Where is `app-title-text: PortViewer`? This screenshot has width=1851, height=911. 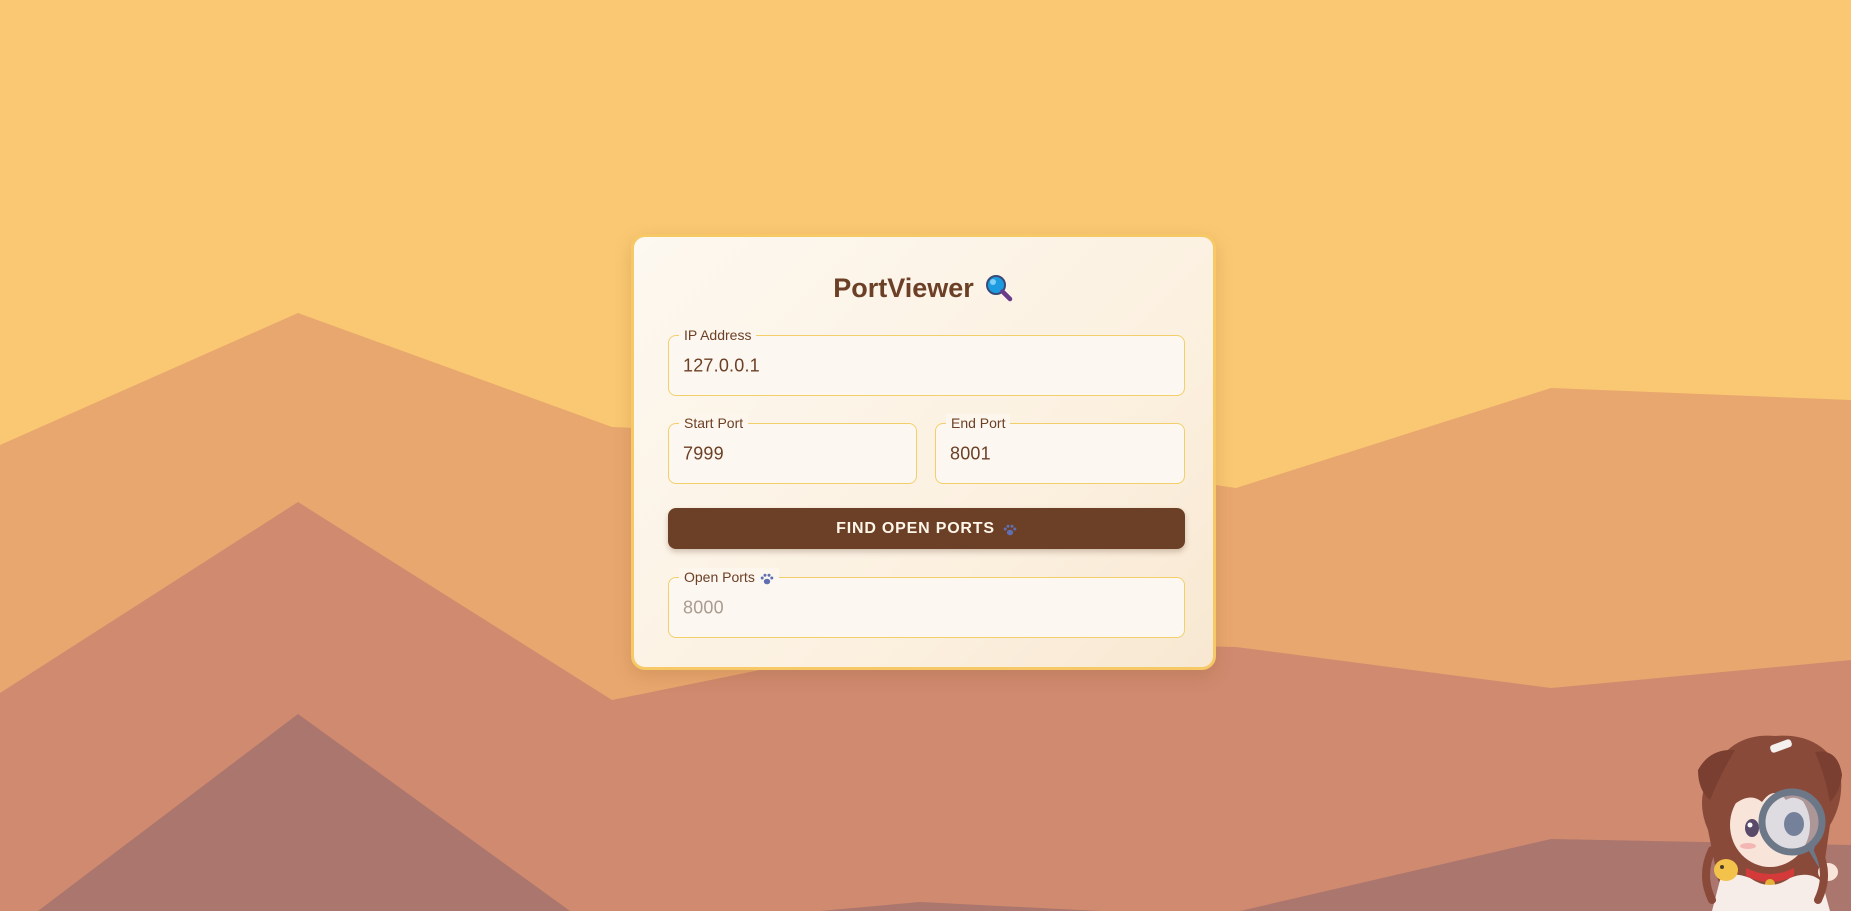 app-title-text: PortViewer is located at coordinates (903, 288).